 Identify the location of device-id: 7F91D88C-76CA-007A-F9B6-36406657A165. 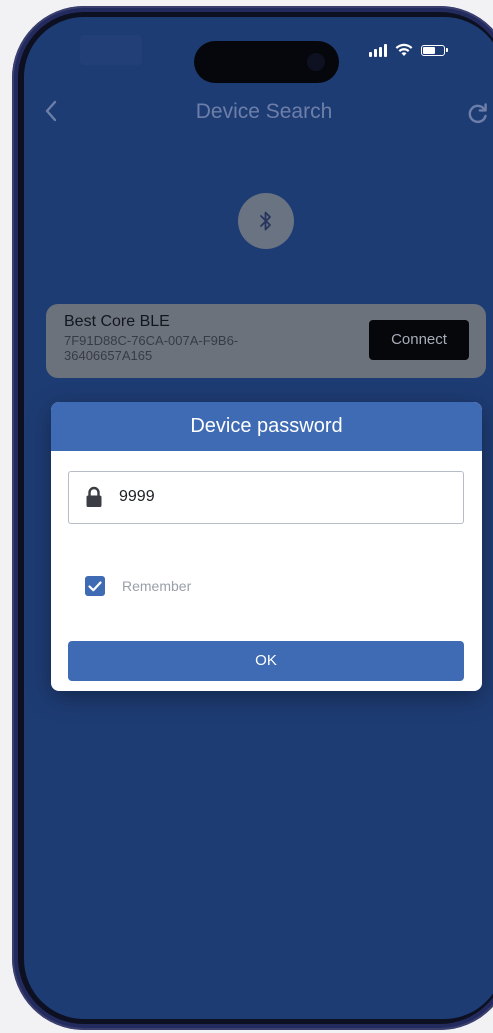
(151, 348).